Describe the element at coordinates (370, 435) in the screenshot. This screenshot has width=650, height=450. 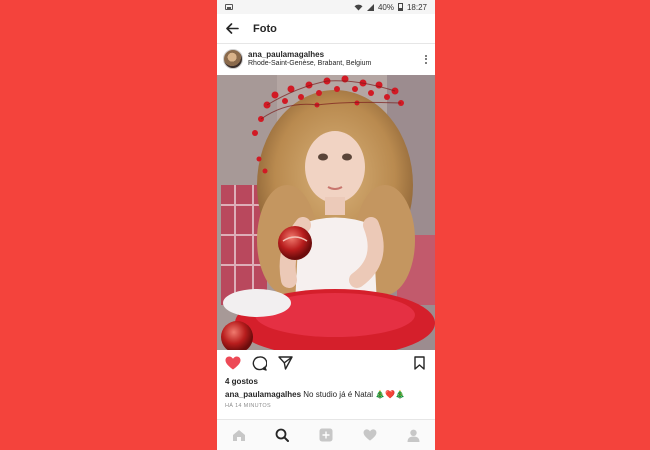
I see `activity-heart-icon` at that location.